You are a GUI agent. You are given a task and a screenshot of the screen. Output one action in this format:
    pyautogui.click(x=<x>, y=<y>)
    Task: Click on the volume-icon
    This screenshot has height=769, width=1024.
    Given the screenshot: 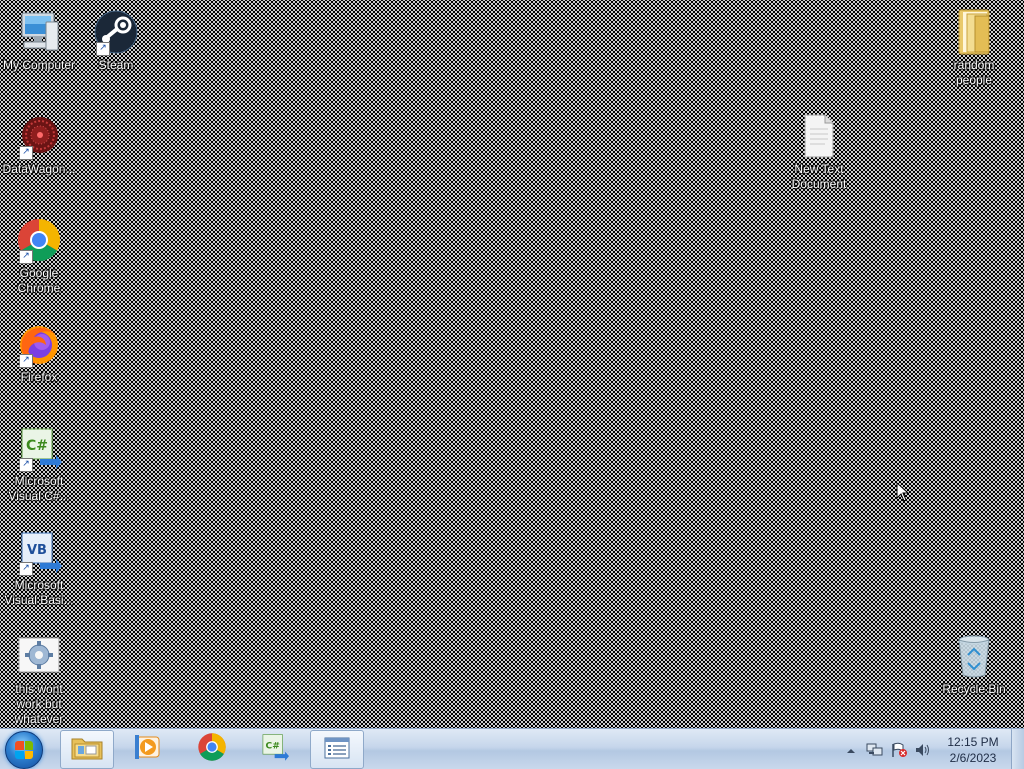 What is the action you would take?
    pyautogui.click(x=922, y=749)
    